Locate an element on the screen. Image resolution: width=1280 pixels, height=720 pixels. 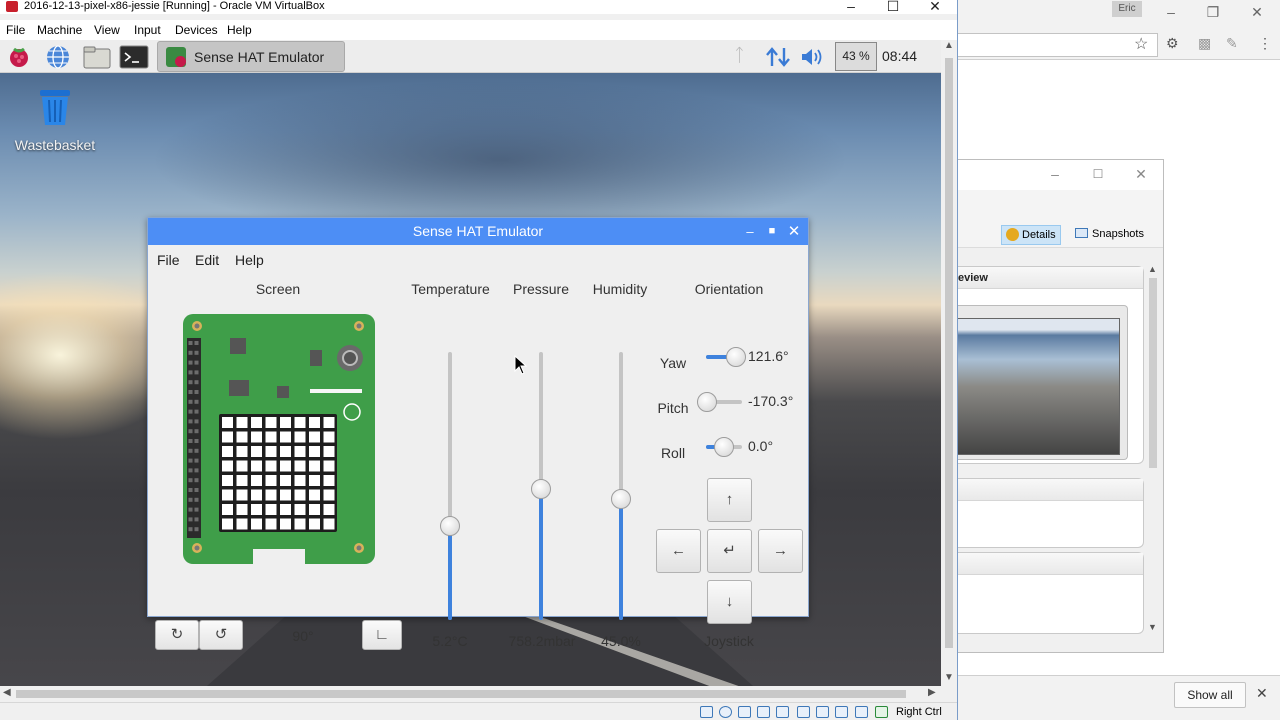
sense-hat-board is located at coordinates (279, 439).